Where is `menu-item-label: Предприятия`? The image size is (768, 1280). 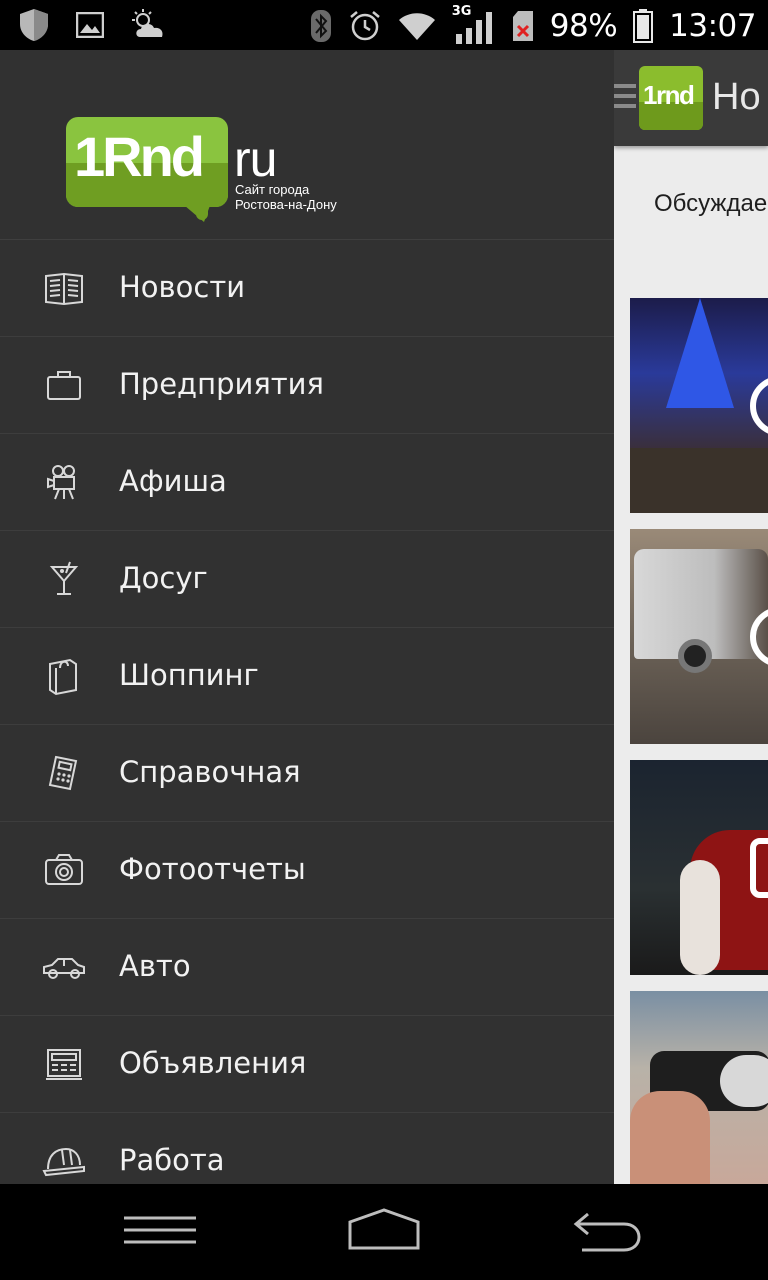
menu-item-label: Предприятия is located at coordinates (221, 384).